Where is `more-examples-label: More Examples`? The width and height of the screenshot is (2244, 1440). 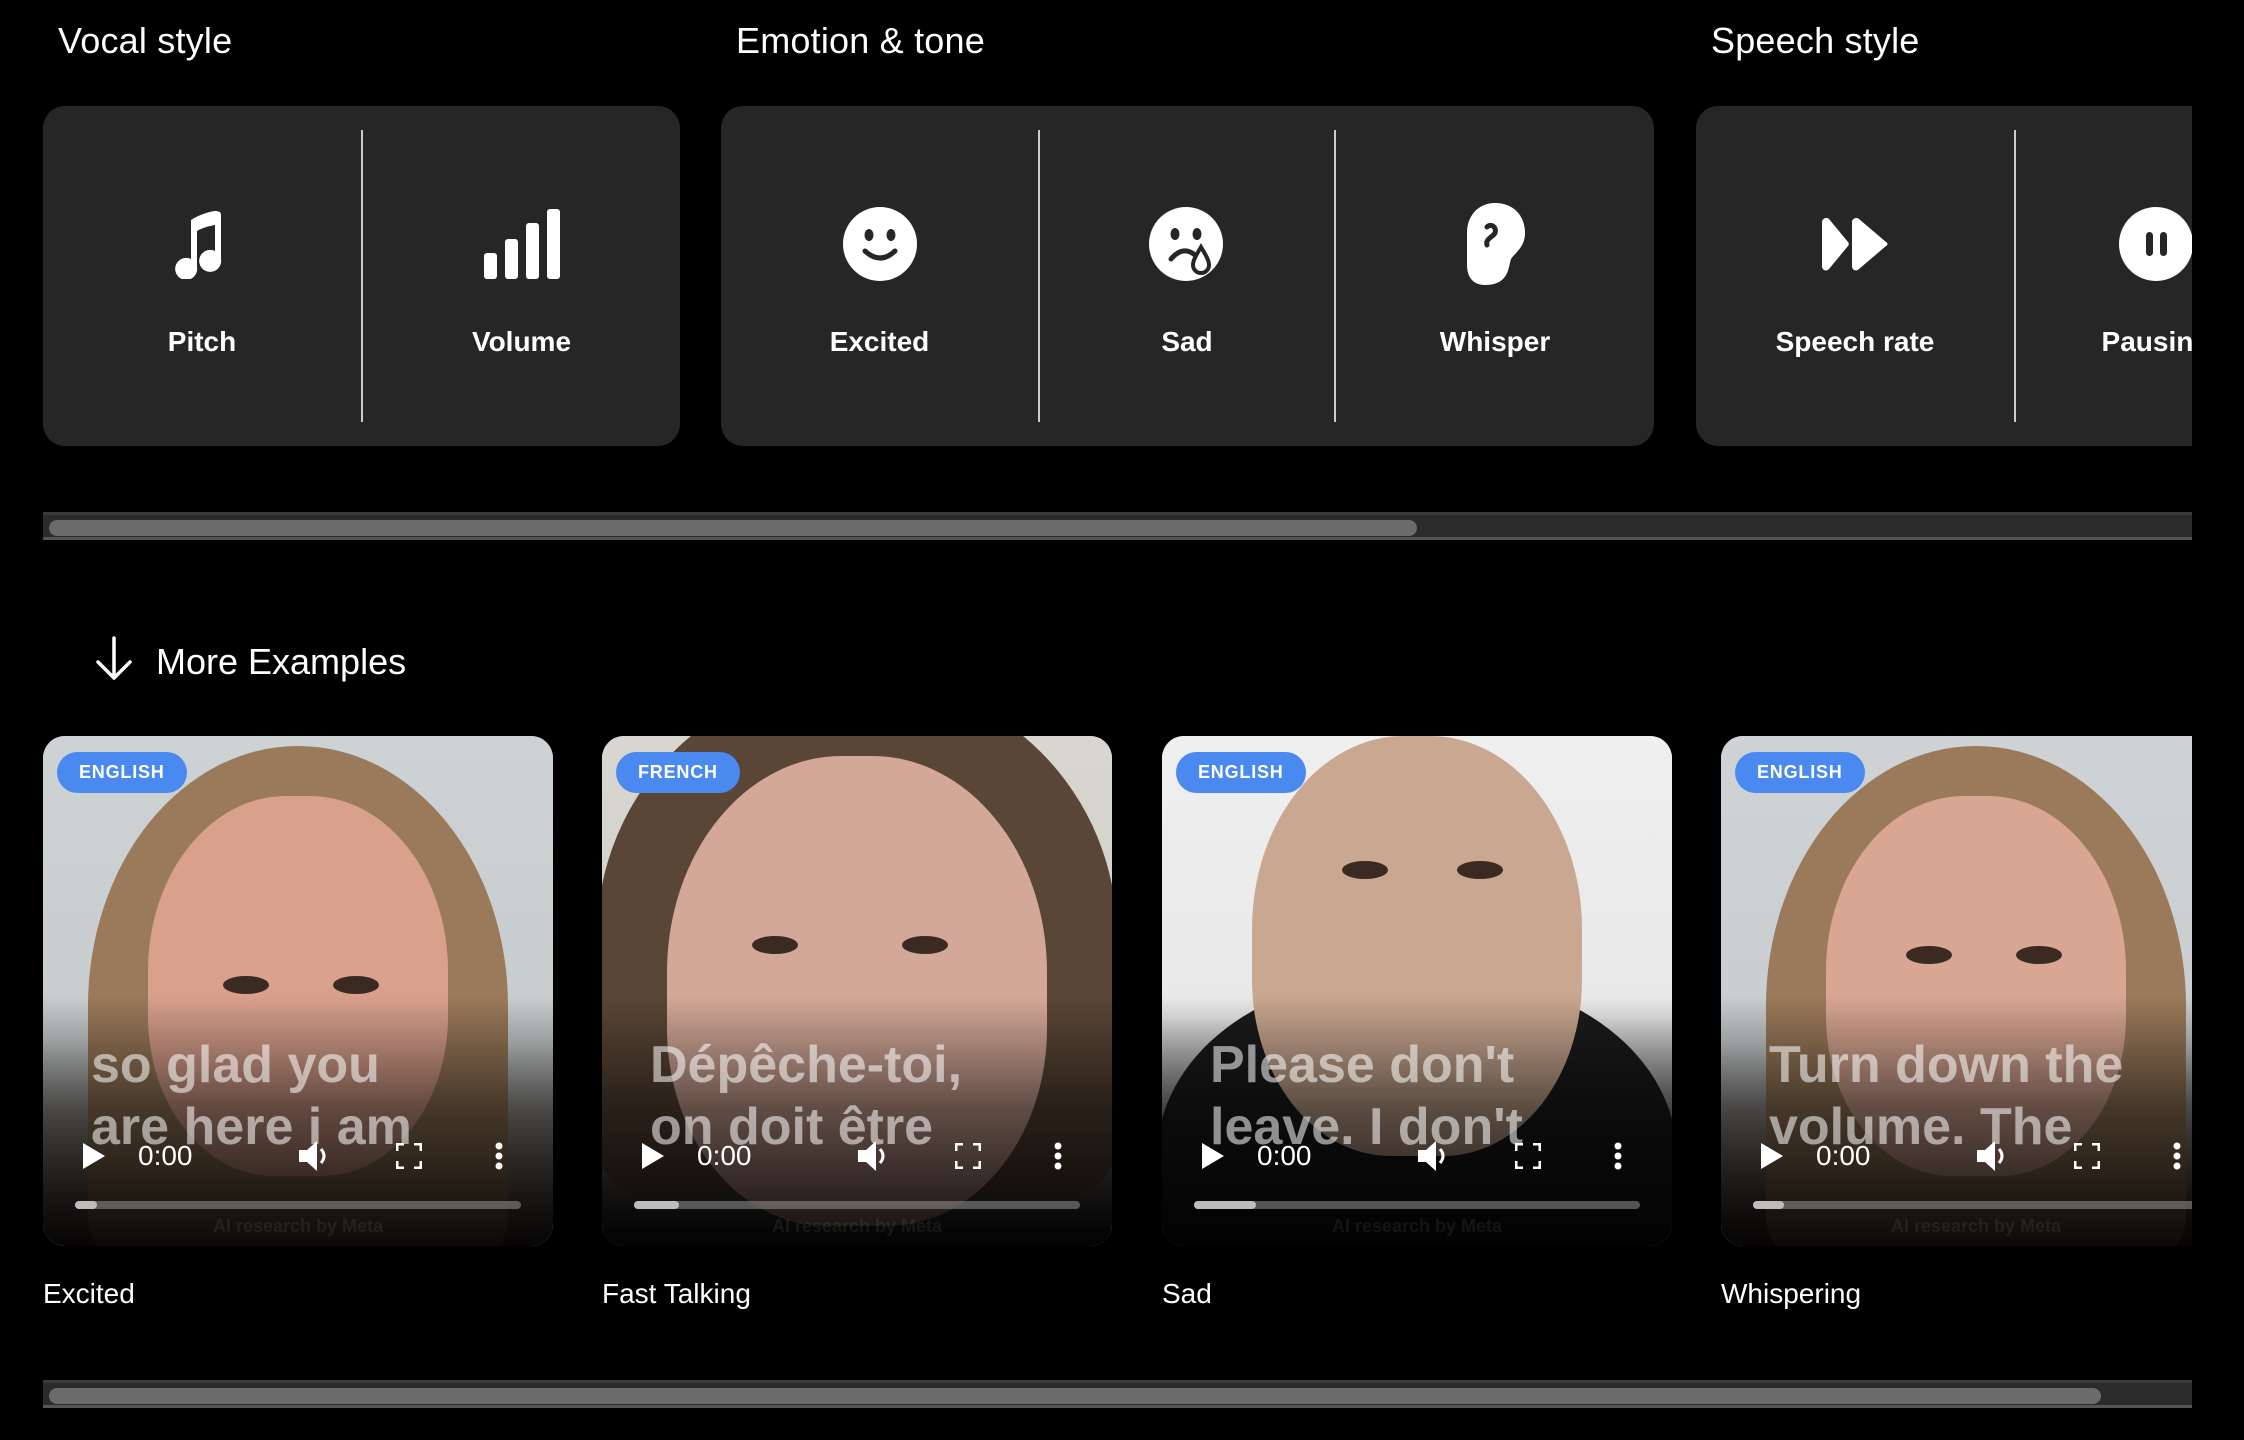
more-examples-label: More Examples is located at coordinates (281, 661).